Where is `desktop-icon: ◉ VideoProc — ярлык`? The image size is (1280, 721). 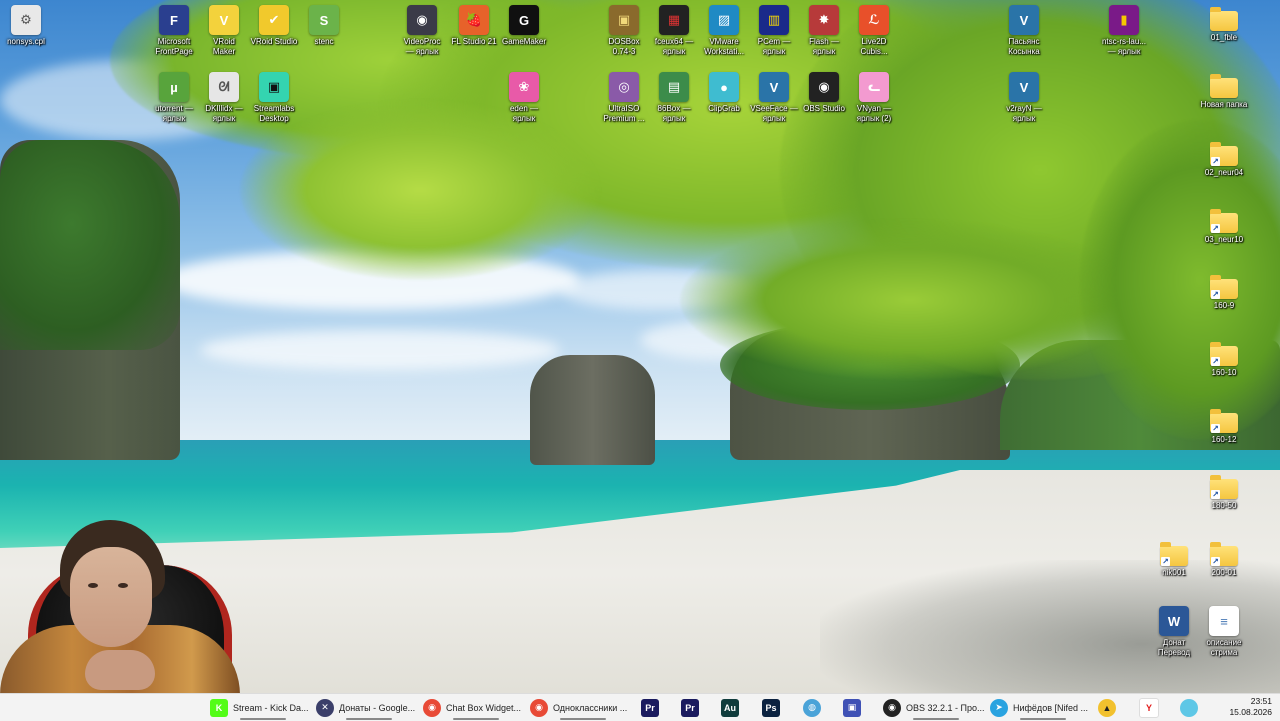 desktop-icon: ◉ VideoProc — ярлык is located at coordinates (422, 31).